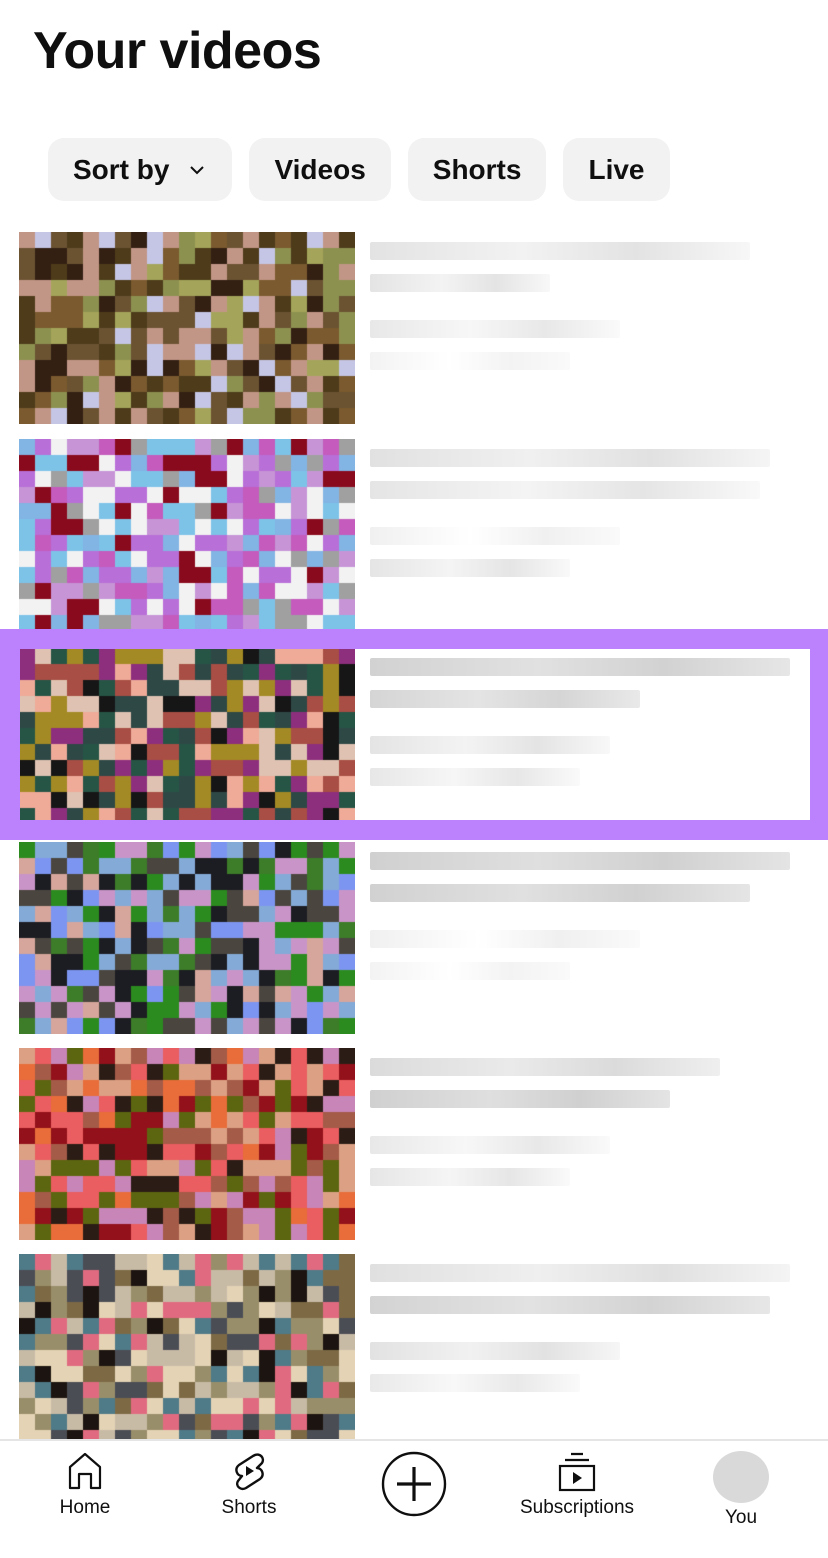  Describe the element at coordinates (250, 1472) in the screenshot. I see `shorts-icon` at that location.